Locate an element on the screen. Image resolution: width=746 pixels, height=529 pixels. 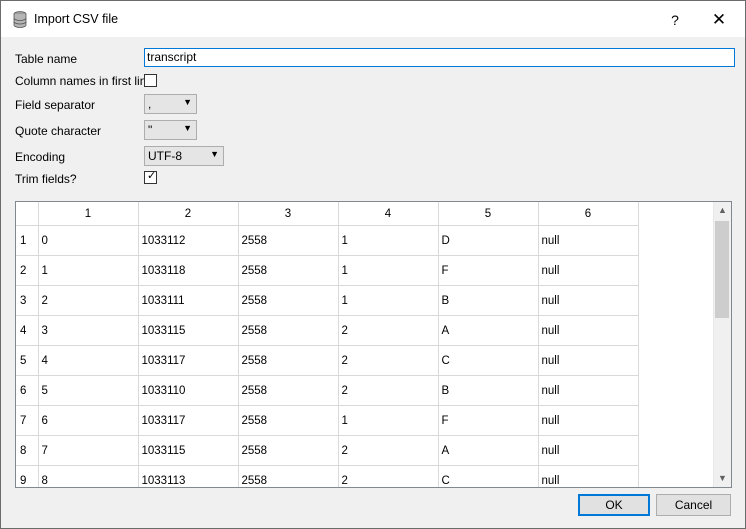
table-cell: 0 is located at coordinates (88, 240).